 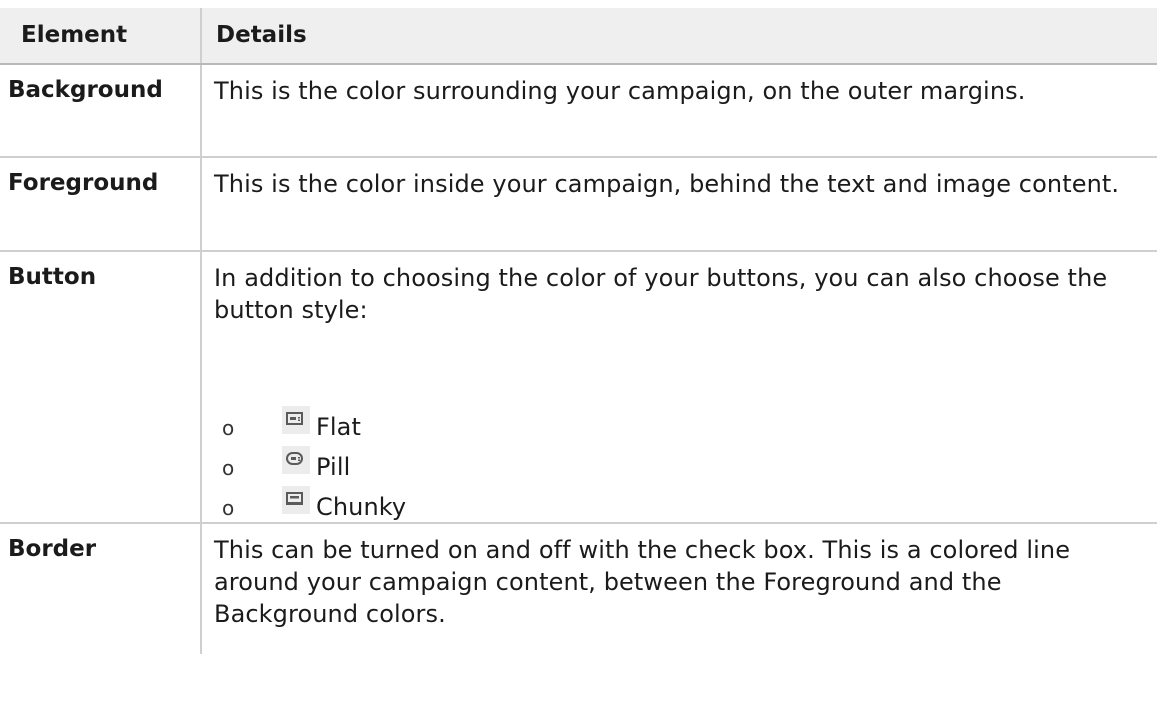 What do you see at coordinates (101, 36) in the screenshot?
I see `header-element: Element` at bounding box center [101, 36].